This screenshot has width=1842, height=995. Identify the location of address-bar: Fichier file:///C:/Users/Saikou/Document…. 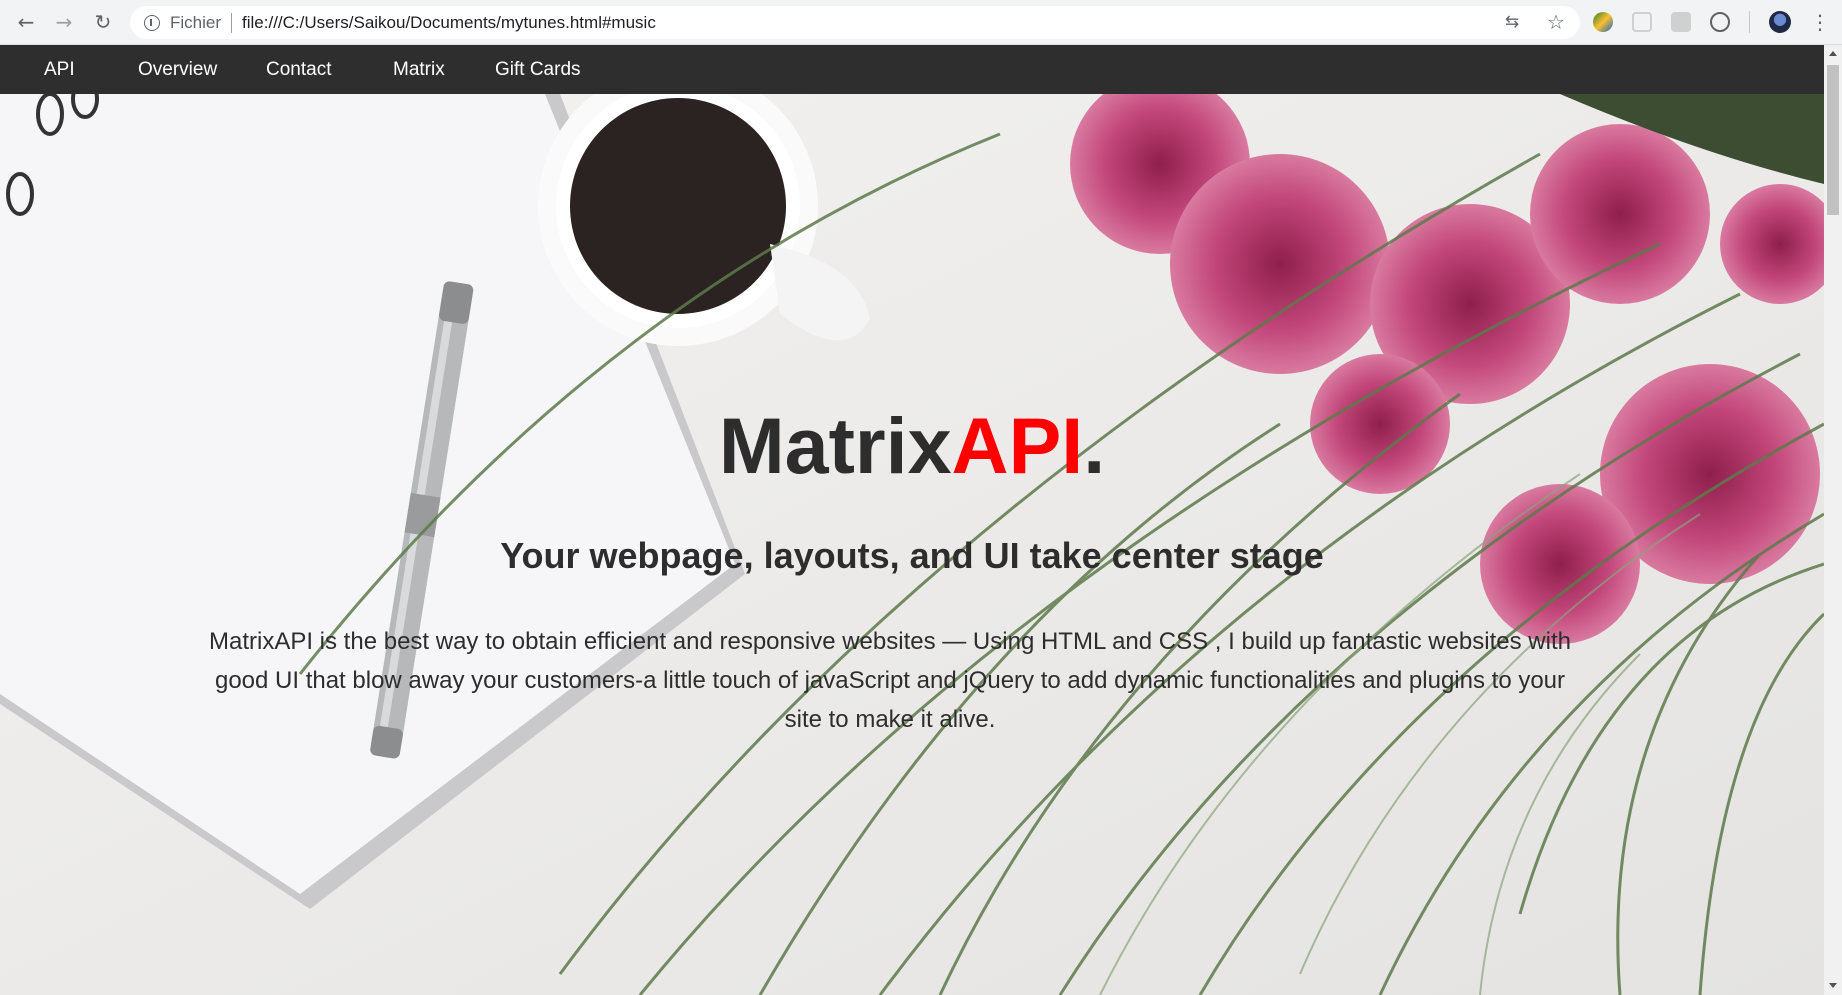
(855, 22).